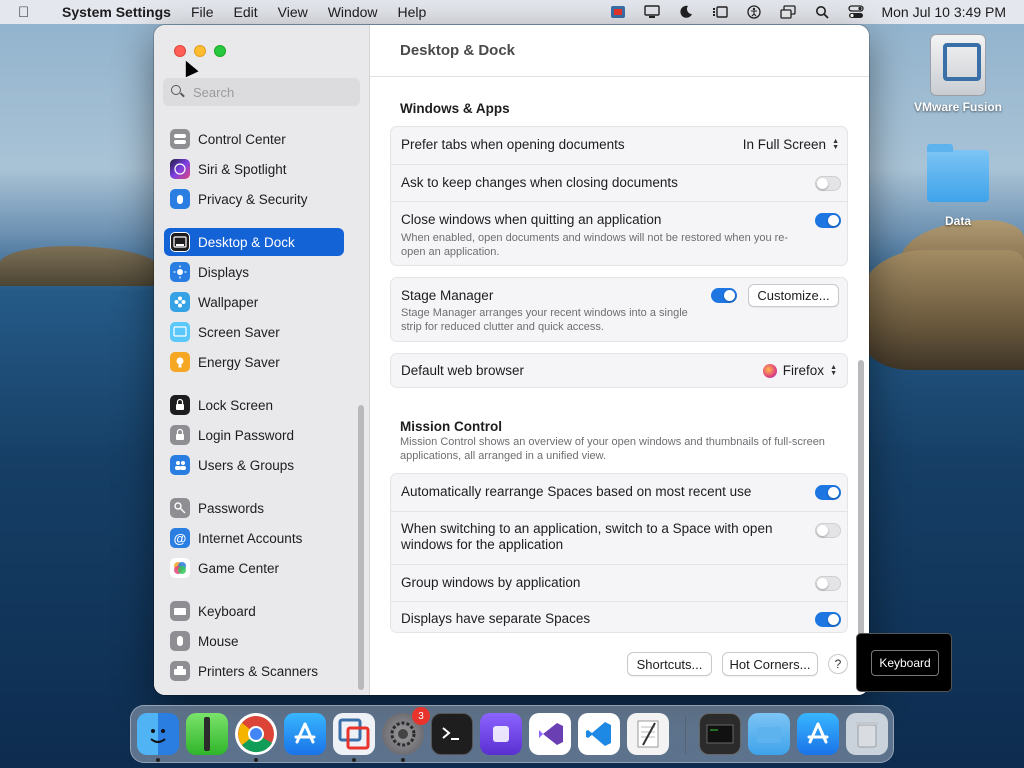  I want to click on sidebar-item-wallpaper: Wallpaper, so click(254, 302).